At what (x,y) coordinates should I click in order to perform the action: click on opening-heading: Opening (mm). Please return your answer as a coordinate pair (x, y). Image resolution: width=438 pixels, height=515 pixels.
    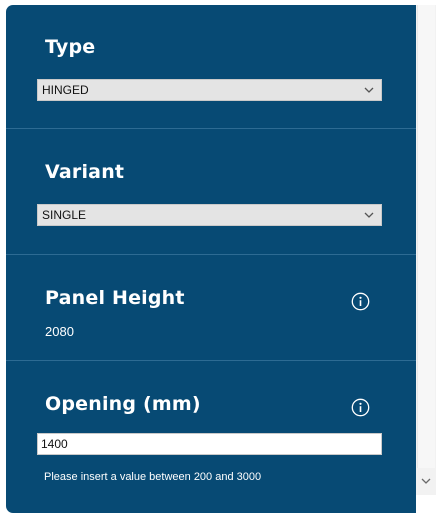
    Looking at the image, I should click on (123, 404).